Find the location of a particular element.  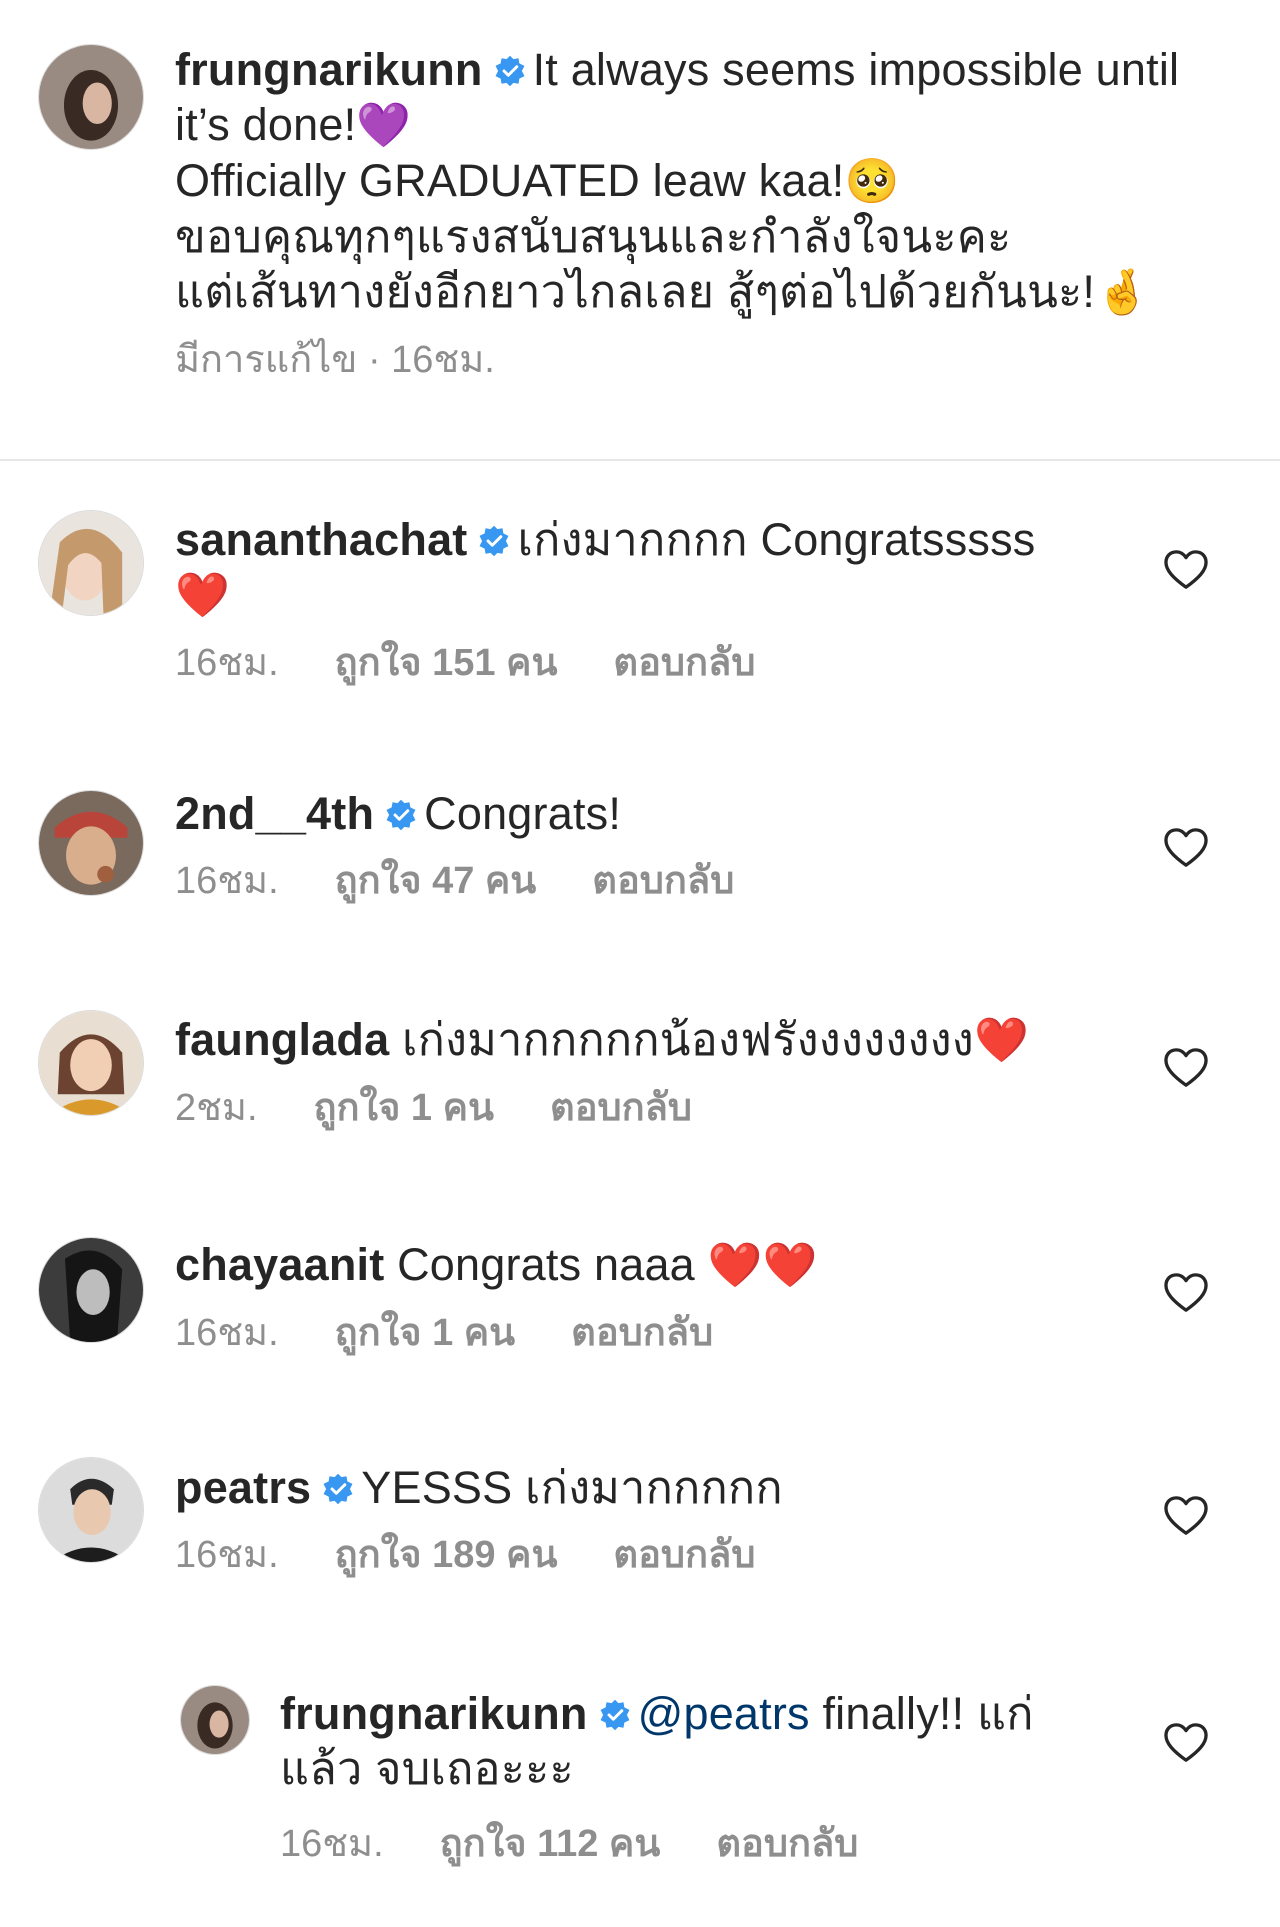

comment-meta: 16ชม. ถูกใจ 151 คน ตอบกลับ is located at coordinates (640, 663).